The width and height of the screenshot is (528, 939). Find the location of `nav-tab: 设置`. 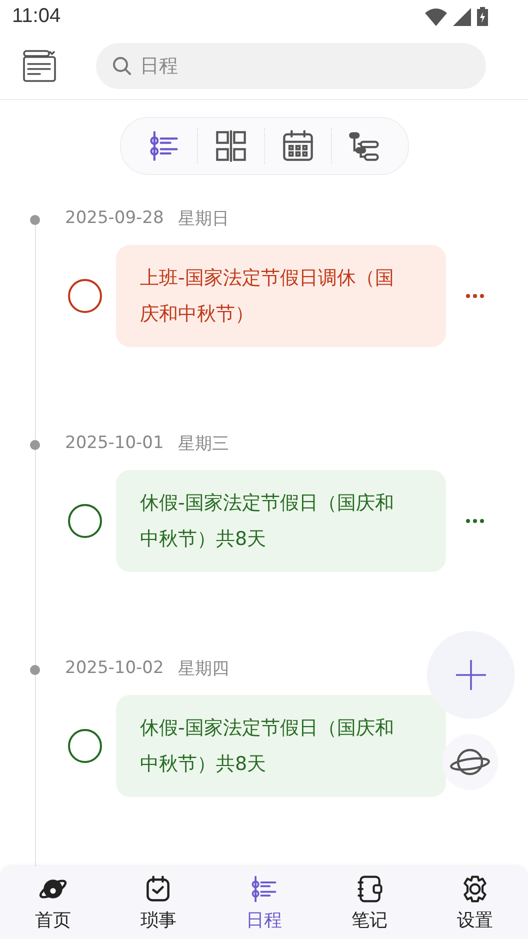

nav-tab: 设置 is located at coordinates (475, 902).